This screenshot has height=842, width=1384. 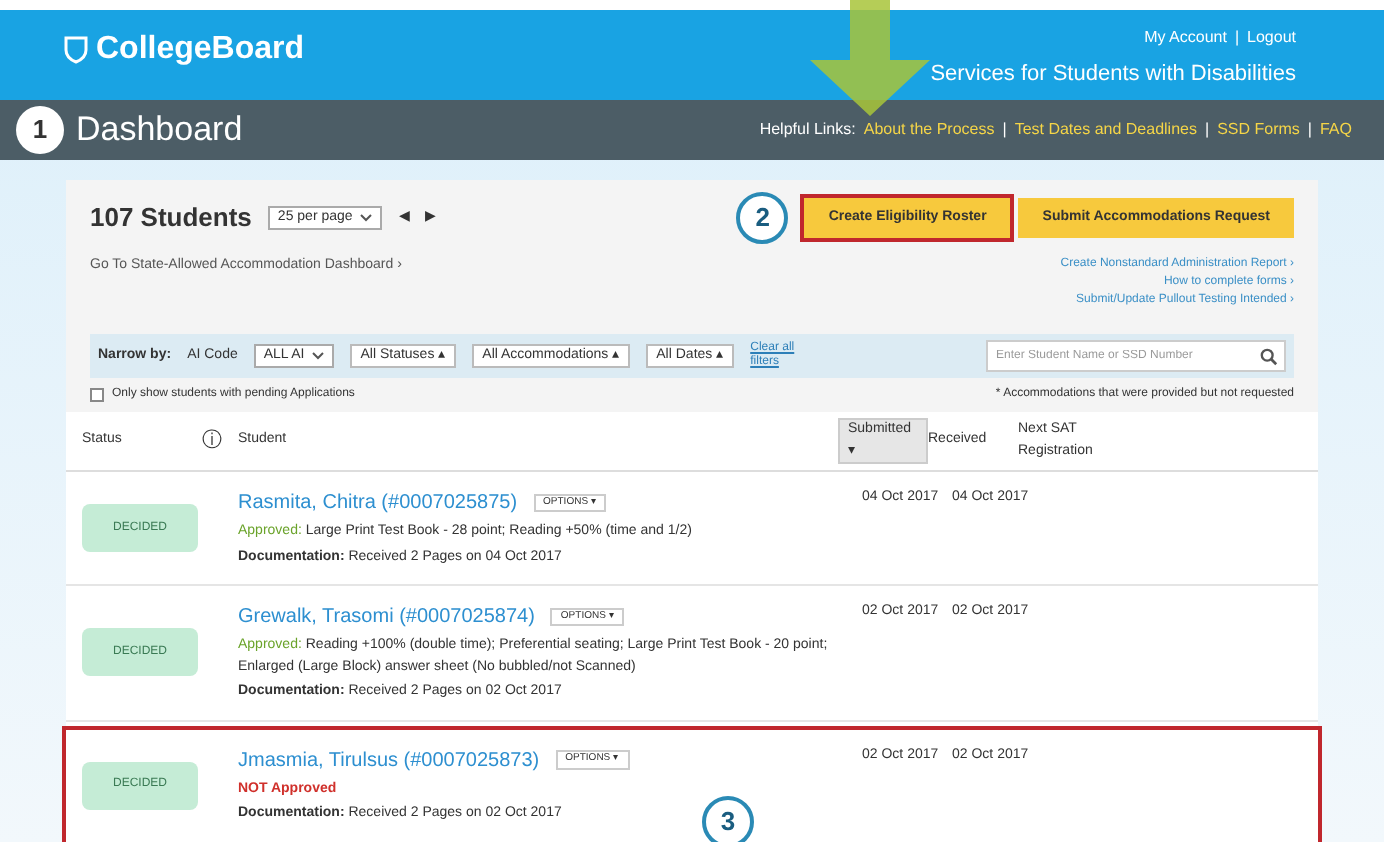 I want to click on step-number-badge: 2, so click(x=762, y=218).